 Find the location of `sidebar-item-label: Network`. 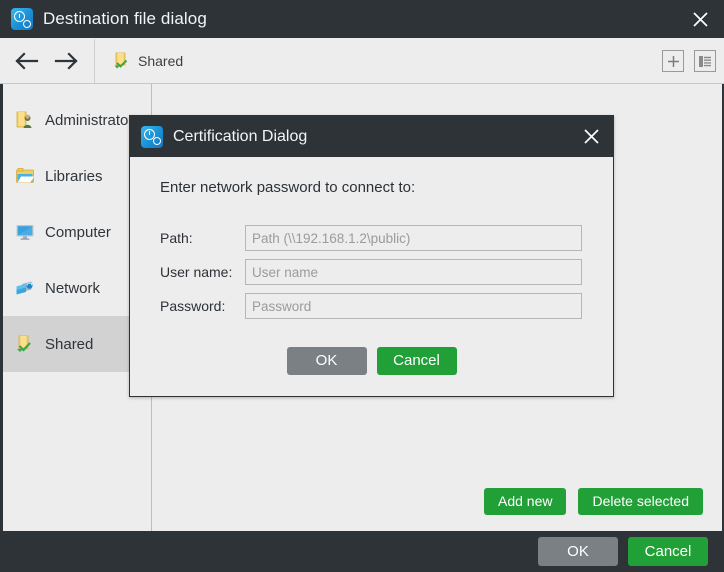

sidebar-item-label: Network is located at coordinates (73, 288).